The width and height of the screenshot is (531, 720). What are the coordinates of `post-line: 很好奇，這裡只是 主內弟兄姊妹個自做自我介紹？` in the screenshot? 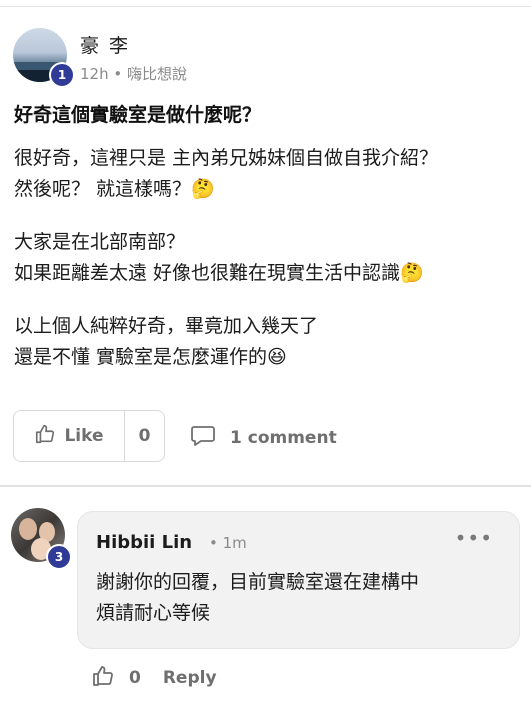 It's located at (226, 158).